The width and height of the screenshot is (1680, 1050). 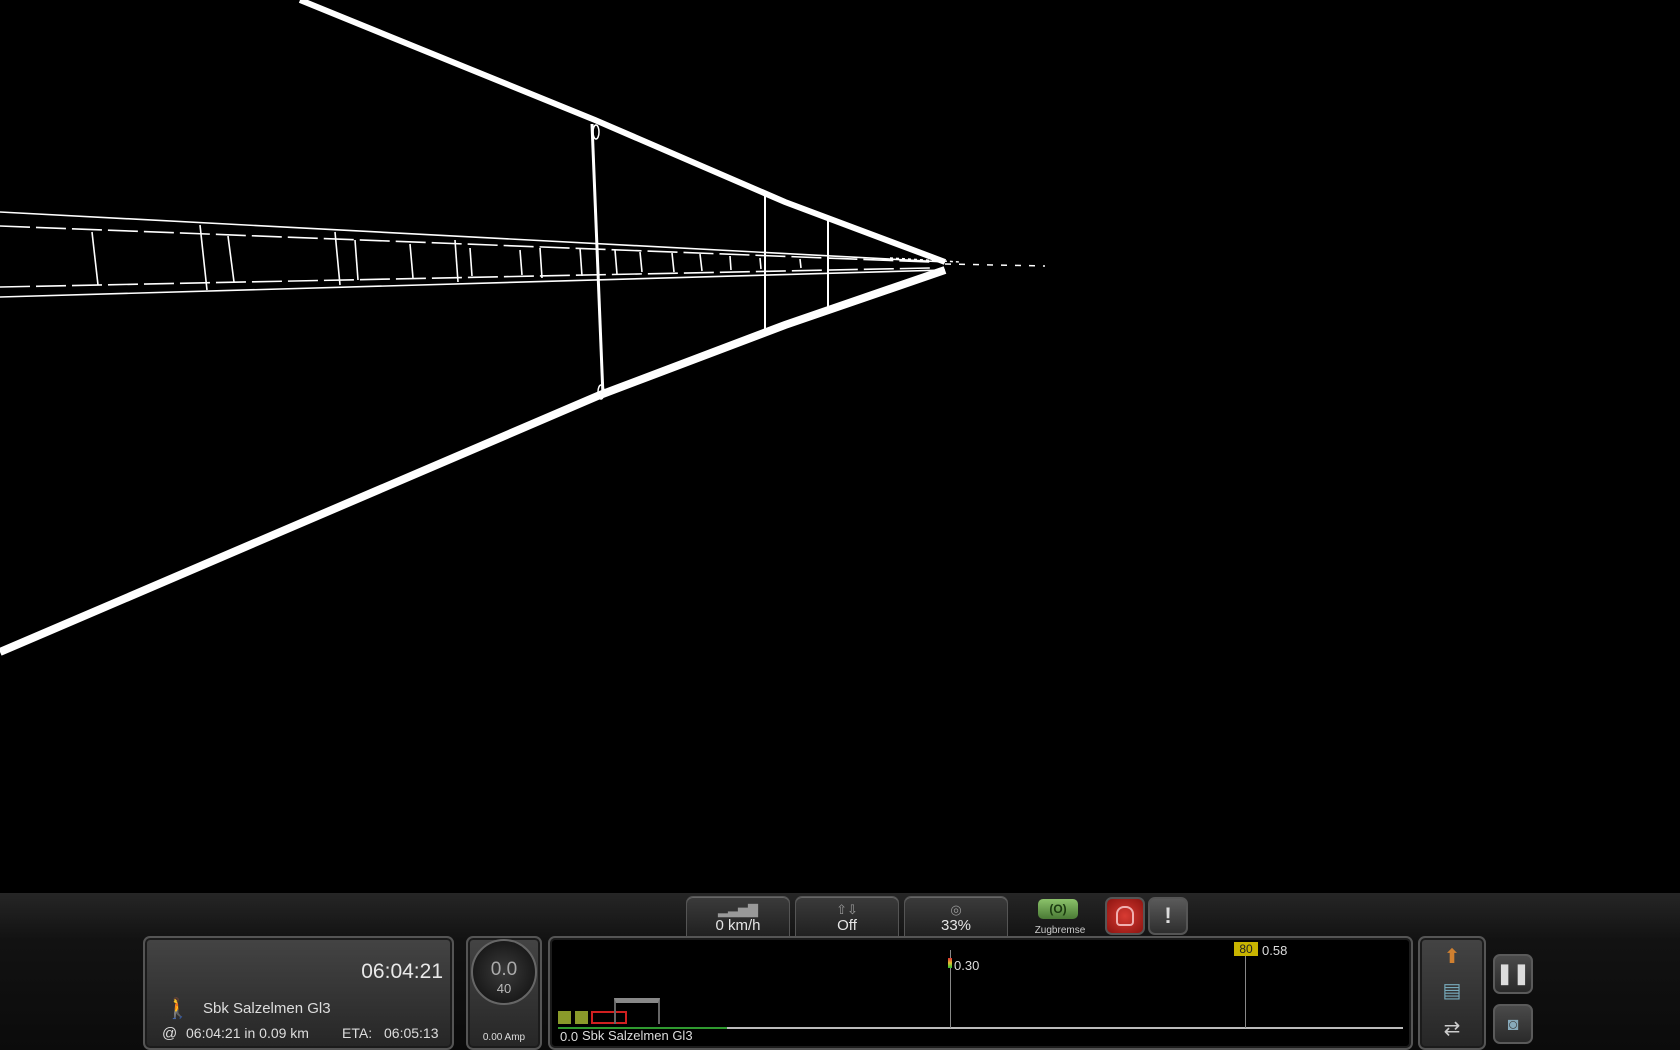 I want to click on speed-limit-label: 0 km/h, so click(x=738, y=925).